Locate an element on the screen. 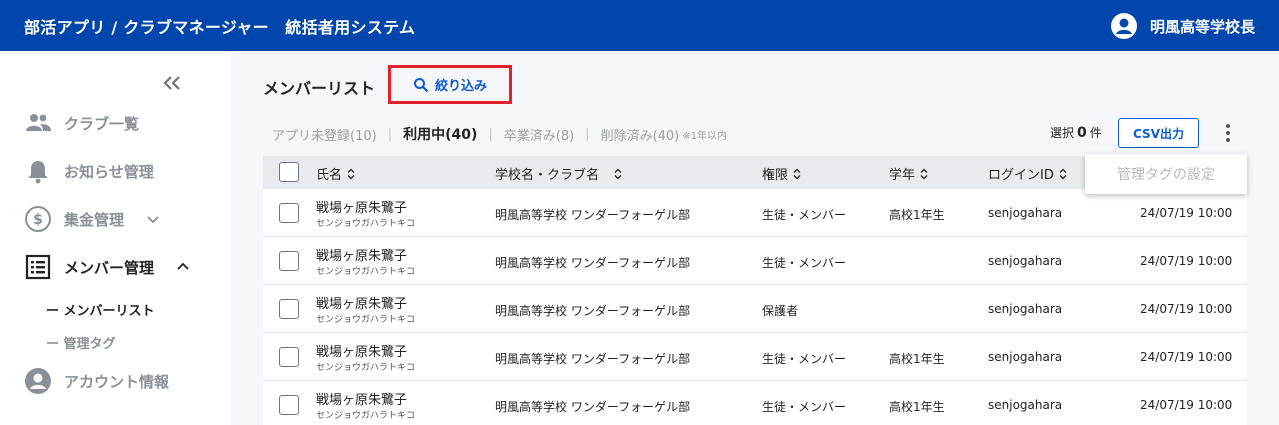 This screenshot has height=425, width=1279. sidebar-item-label: お知らせ管理 is located at coordinates (109, 171).